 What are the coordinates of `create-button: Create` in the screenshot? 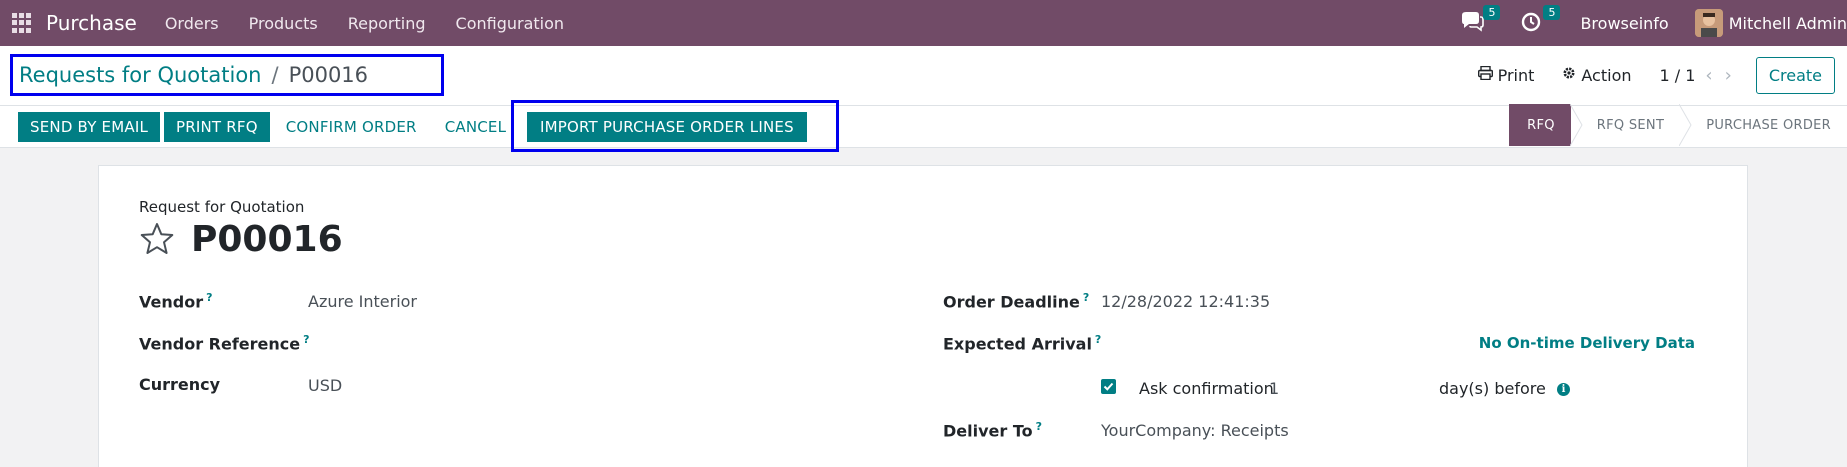 It's located at (1795, 75).